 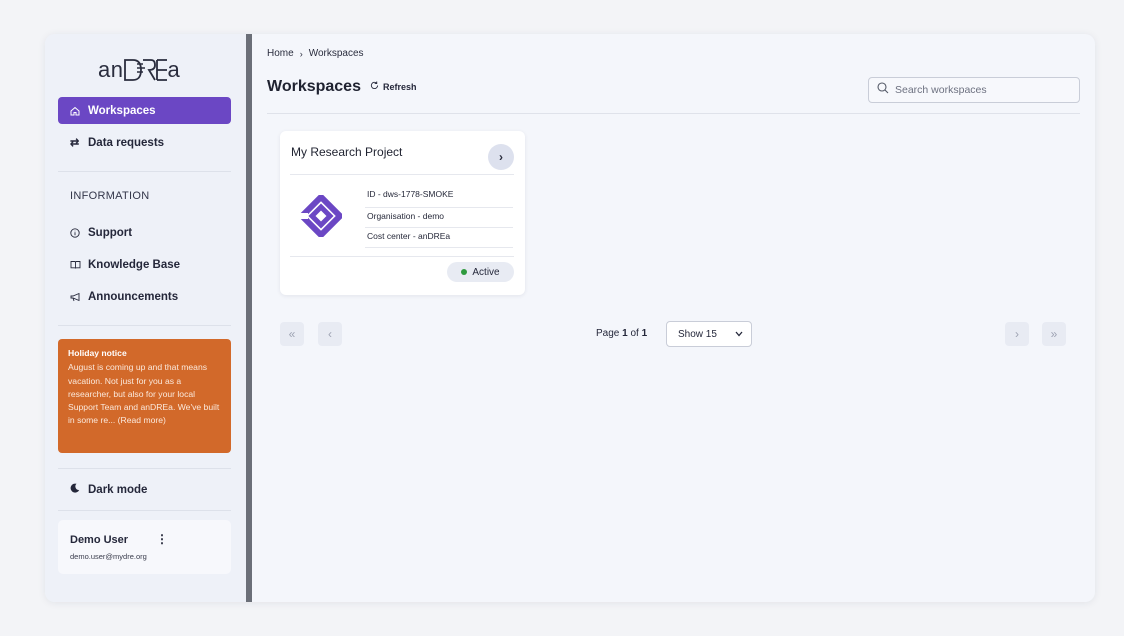 I want to click on search-box, so click(x=974, y=90).